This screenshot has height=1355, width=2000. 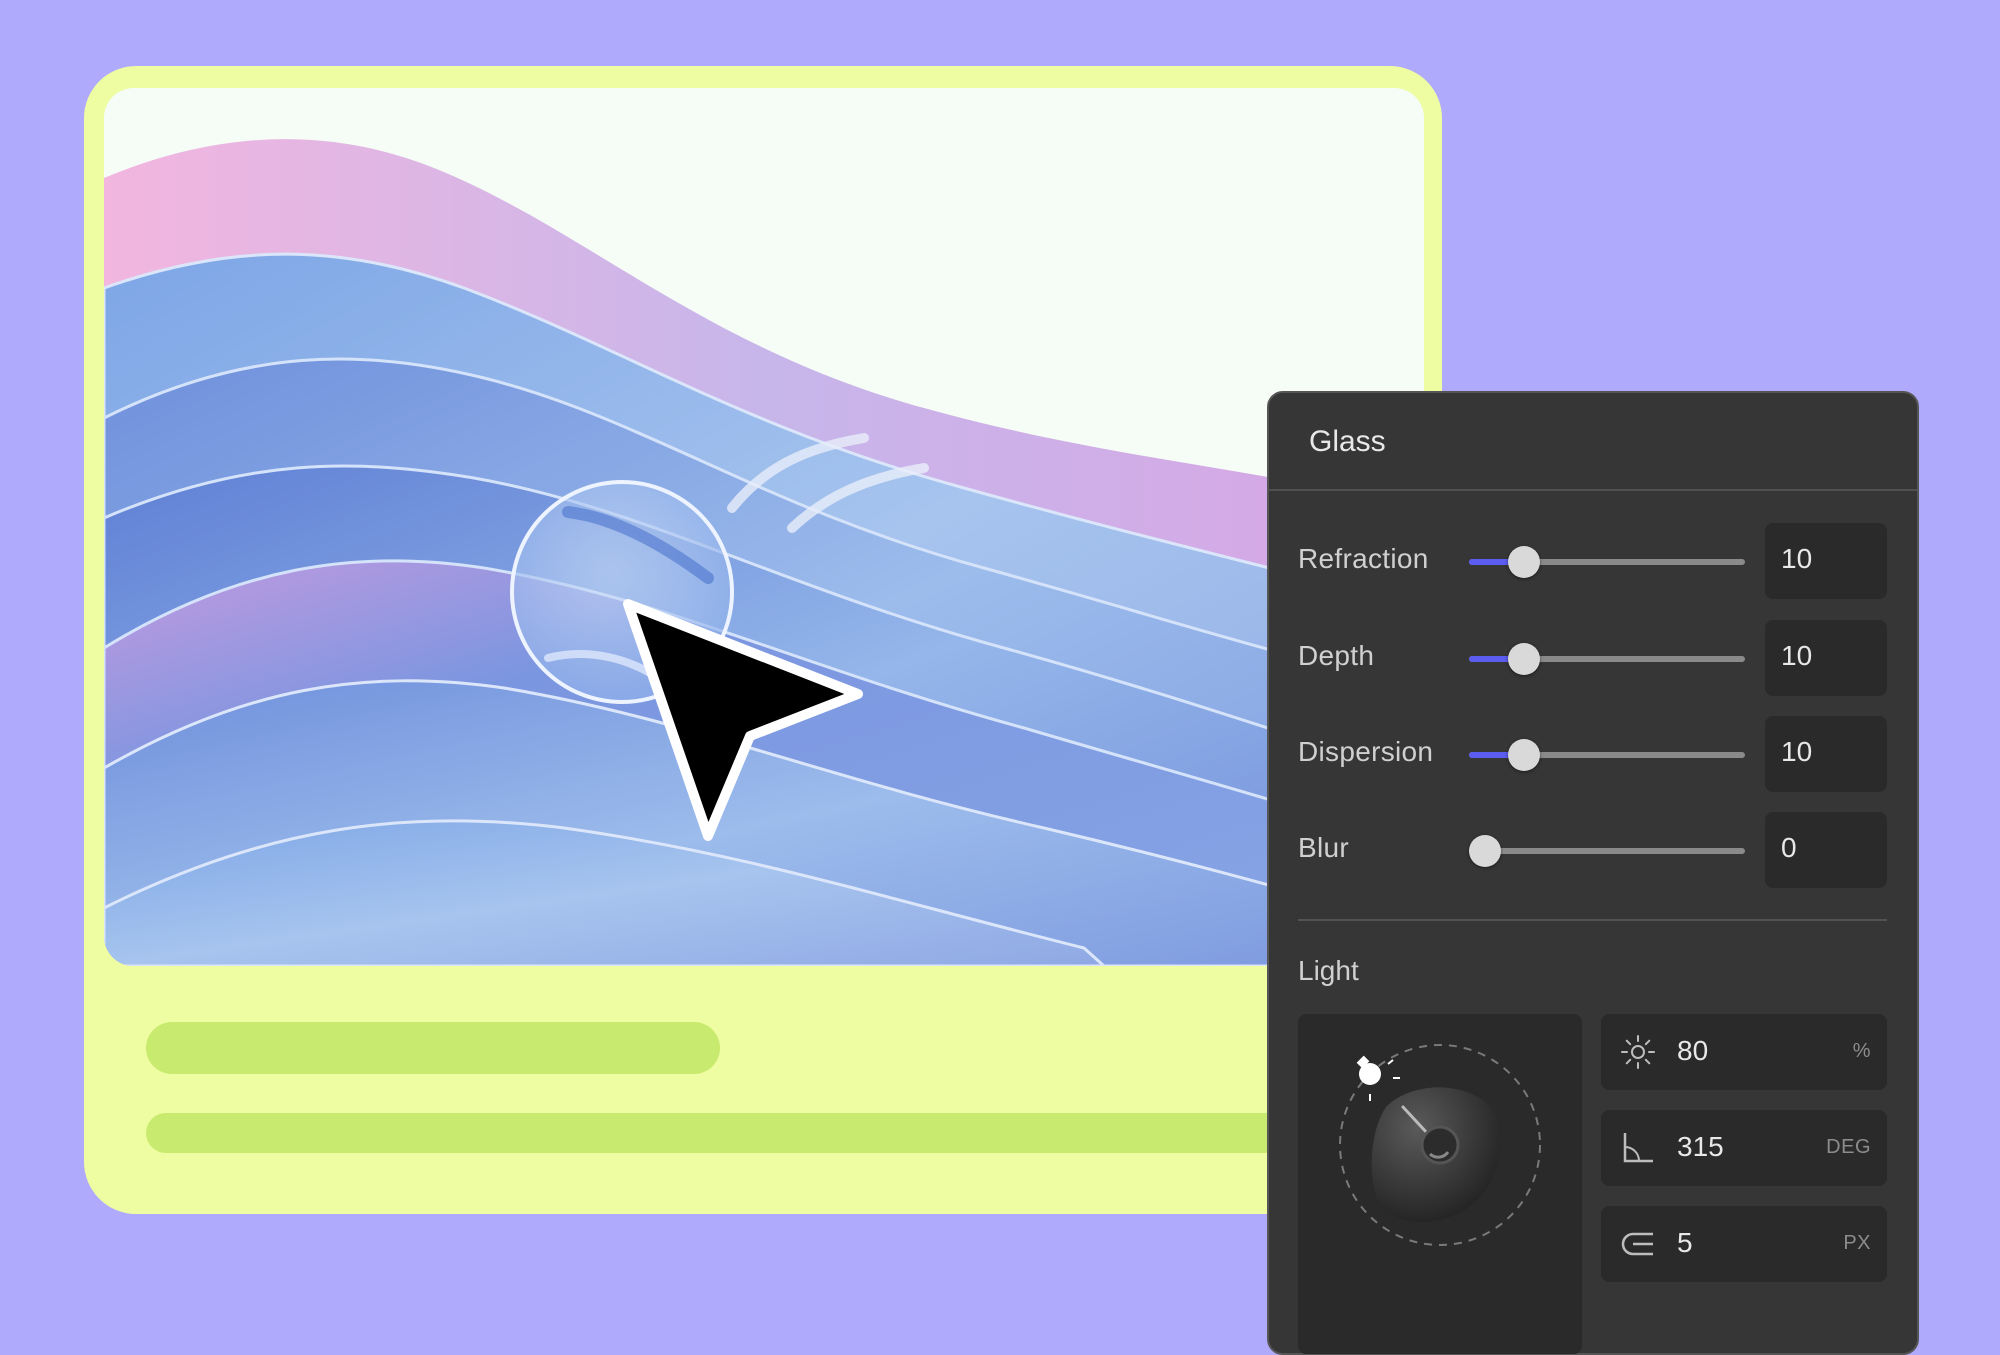 I want to click on dispersion-label: Dispersion, so click(x=1366, y=751).